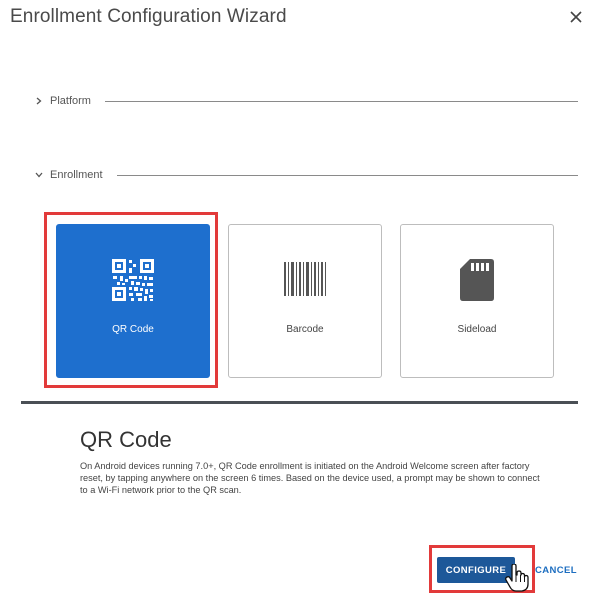  I want to click on hand-pointer-icon, so click(517, 578).